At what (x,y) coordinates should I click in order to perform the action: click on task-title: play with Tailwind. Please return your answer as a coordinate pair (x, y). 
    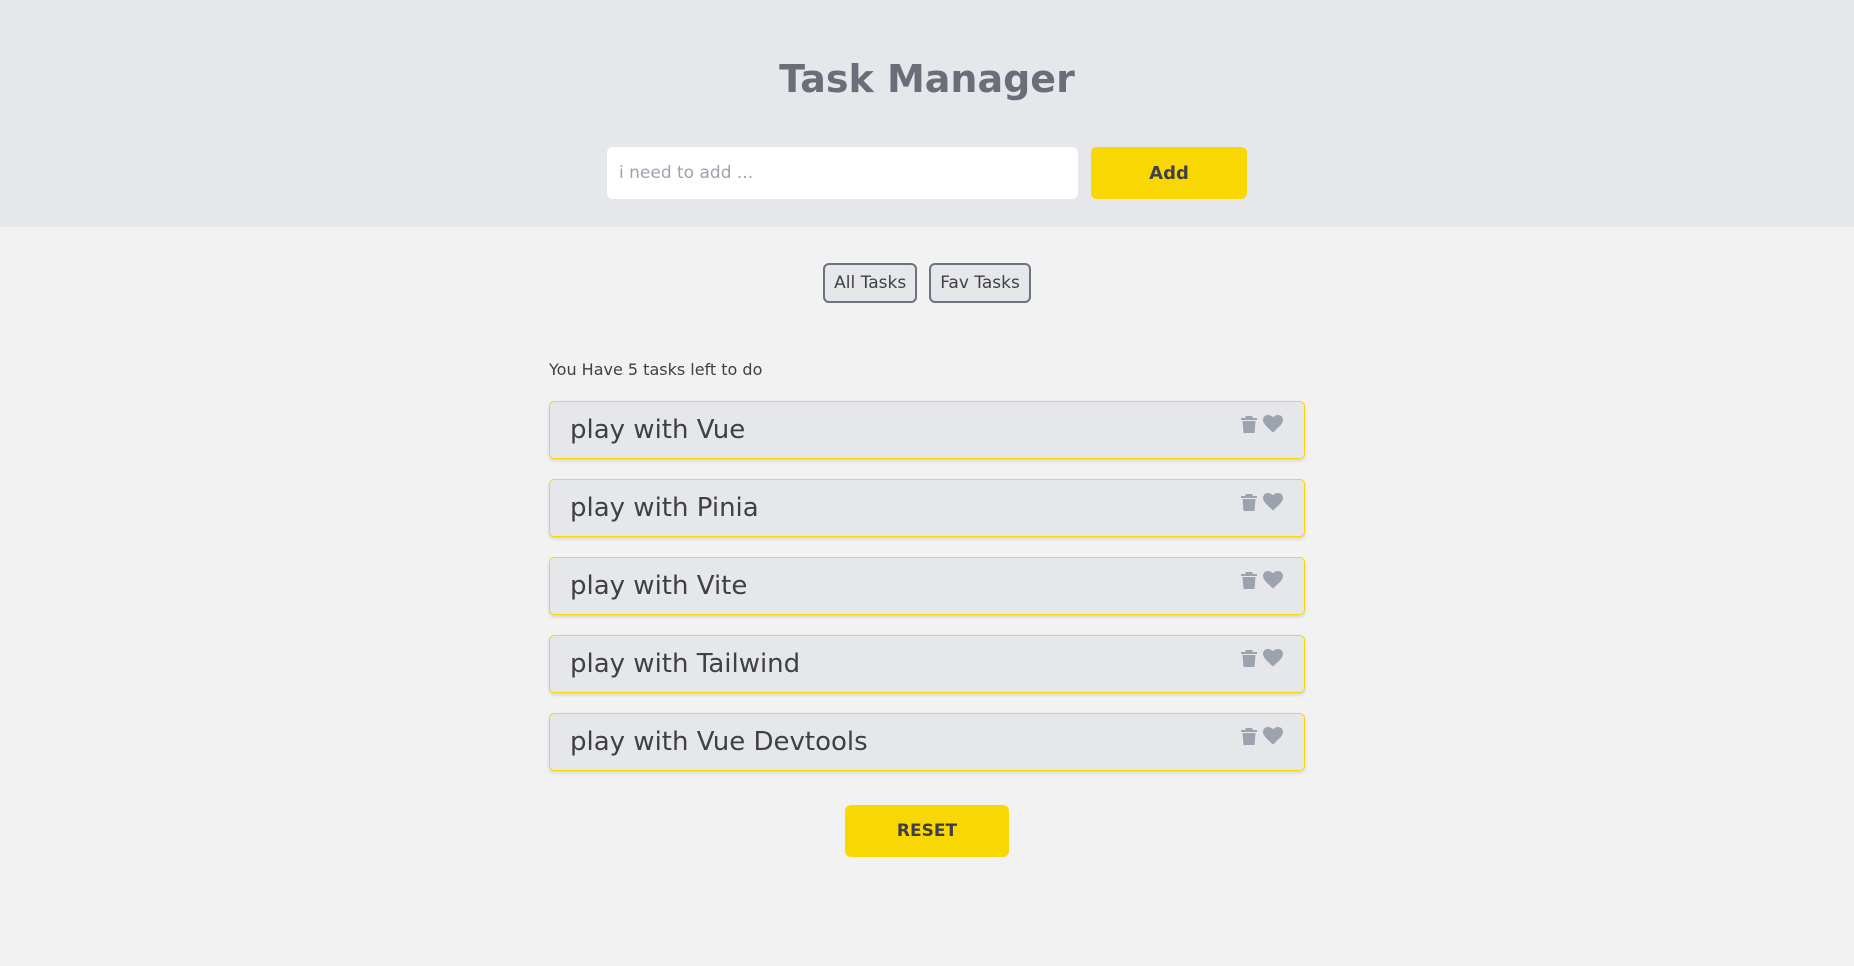
    Looking at the image, I should click on (685, 664).